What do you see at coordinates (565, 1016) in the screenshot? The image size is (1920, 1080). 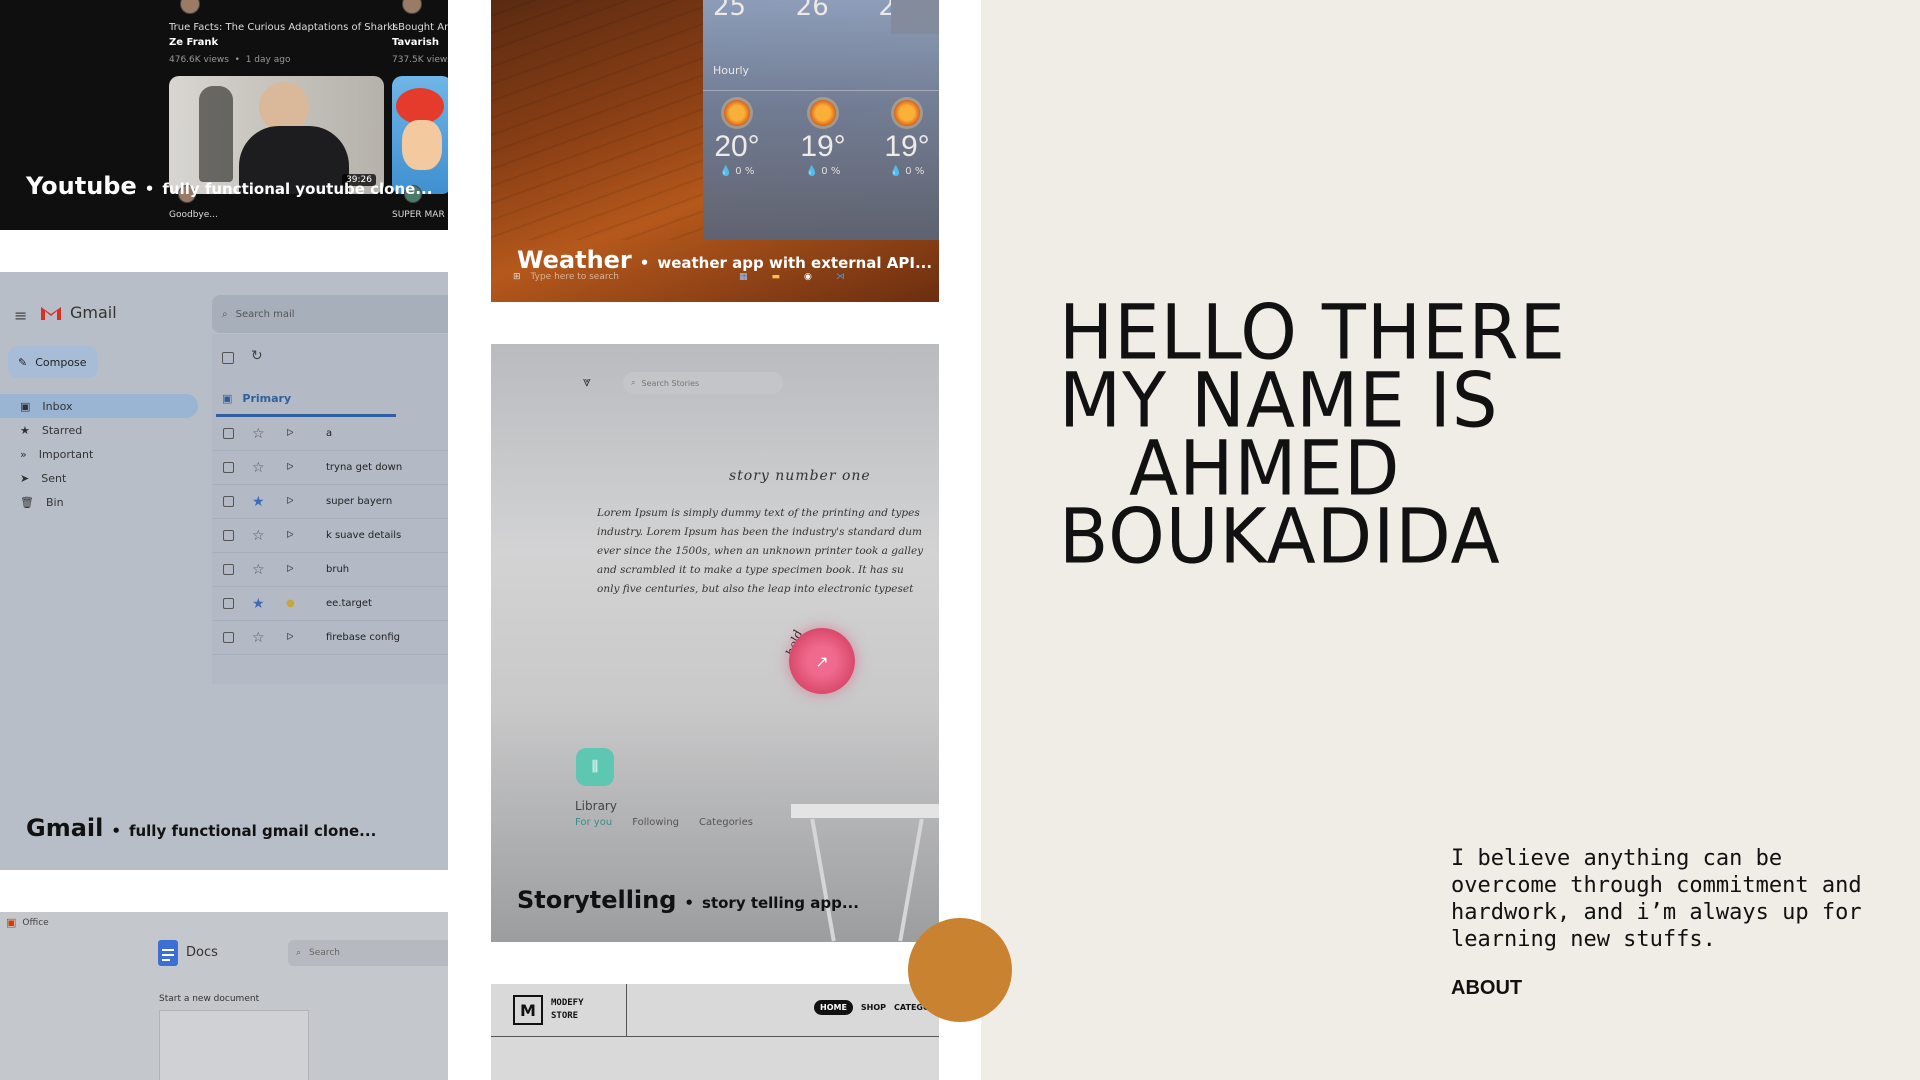 I see `logo-line: STORE` at bounding box center [565, 1016].